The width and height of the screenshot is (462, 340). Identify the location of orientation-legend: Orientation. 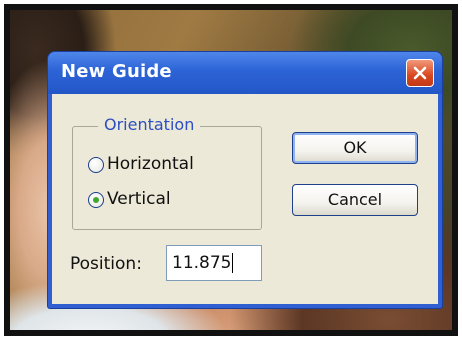
(149, 124).